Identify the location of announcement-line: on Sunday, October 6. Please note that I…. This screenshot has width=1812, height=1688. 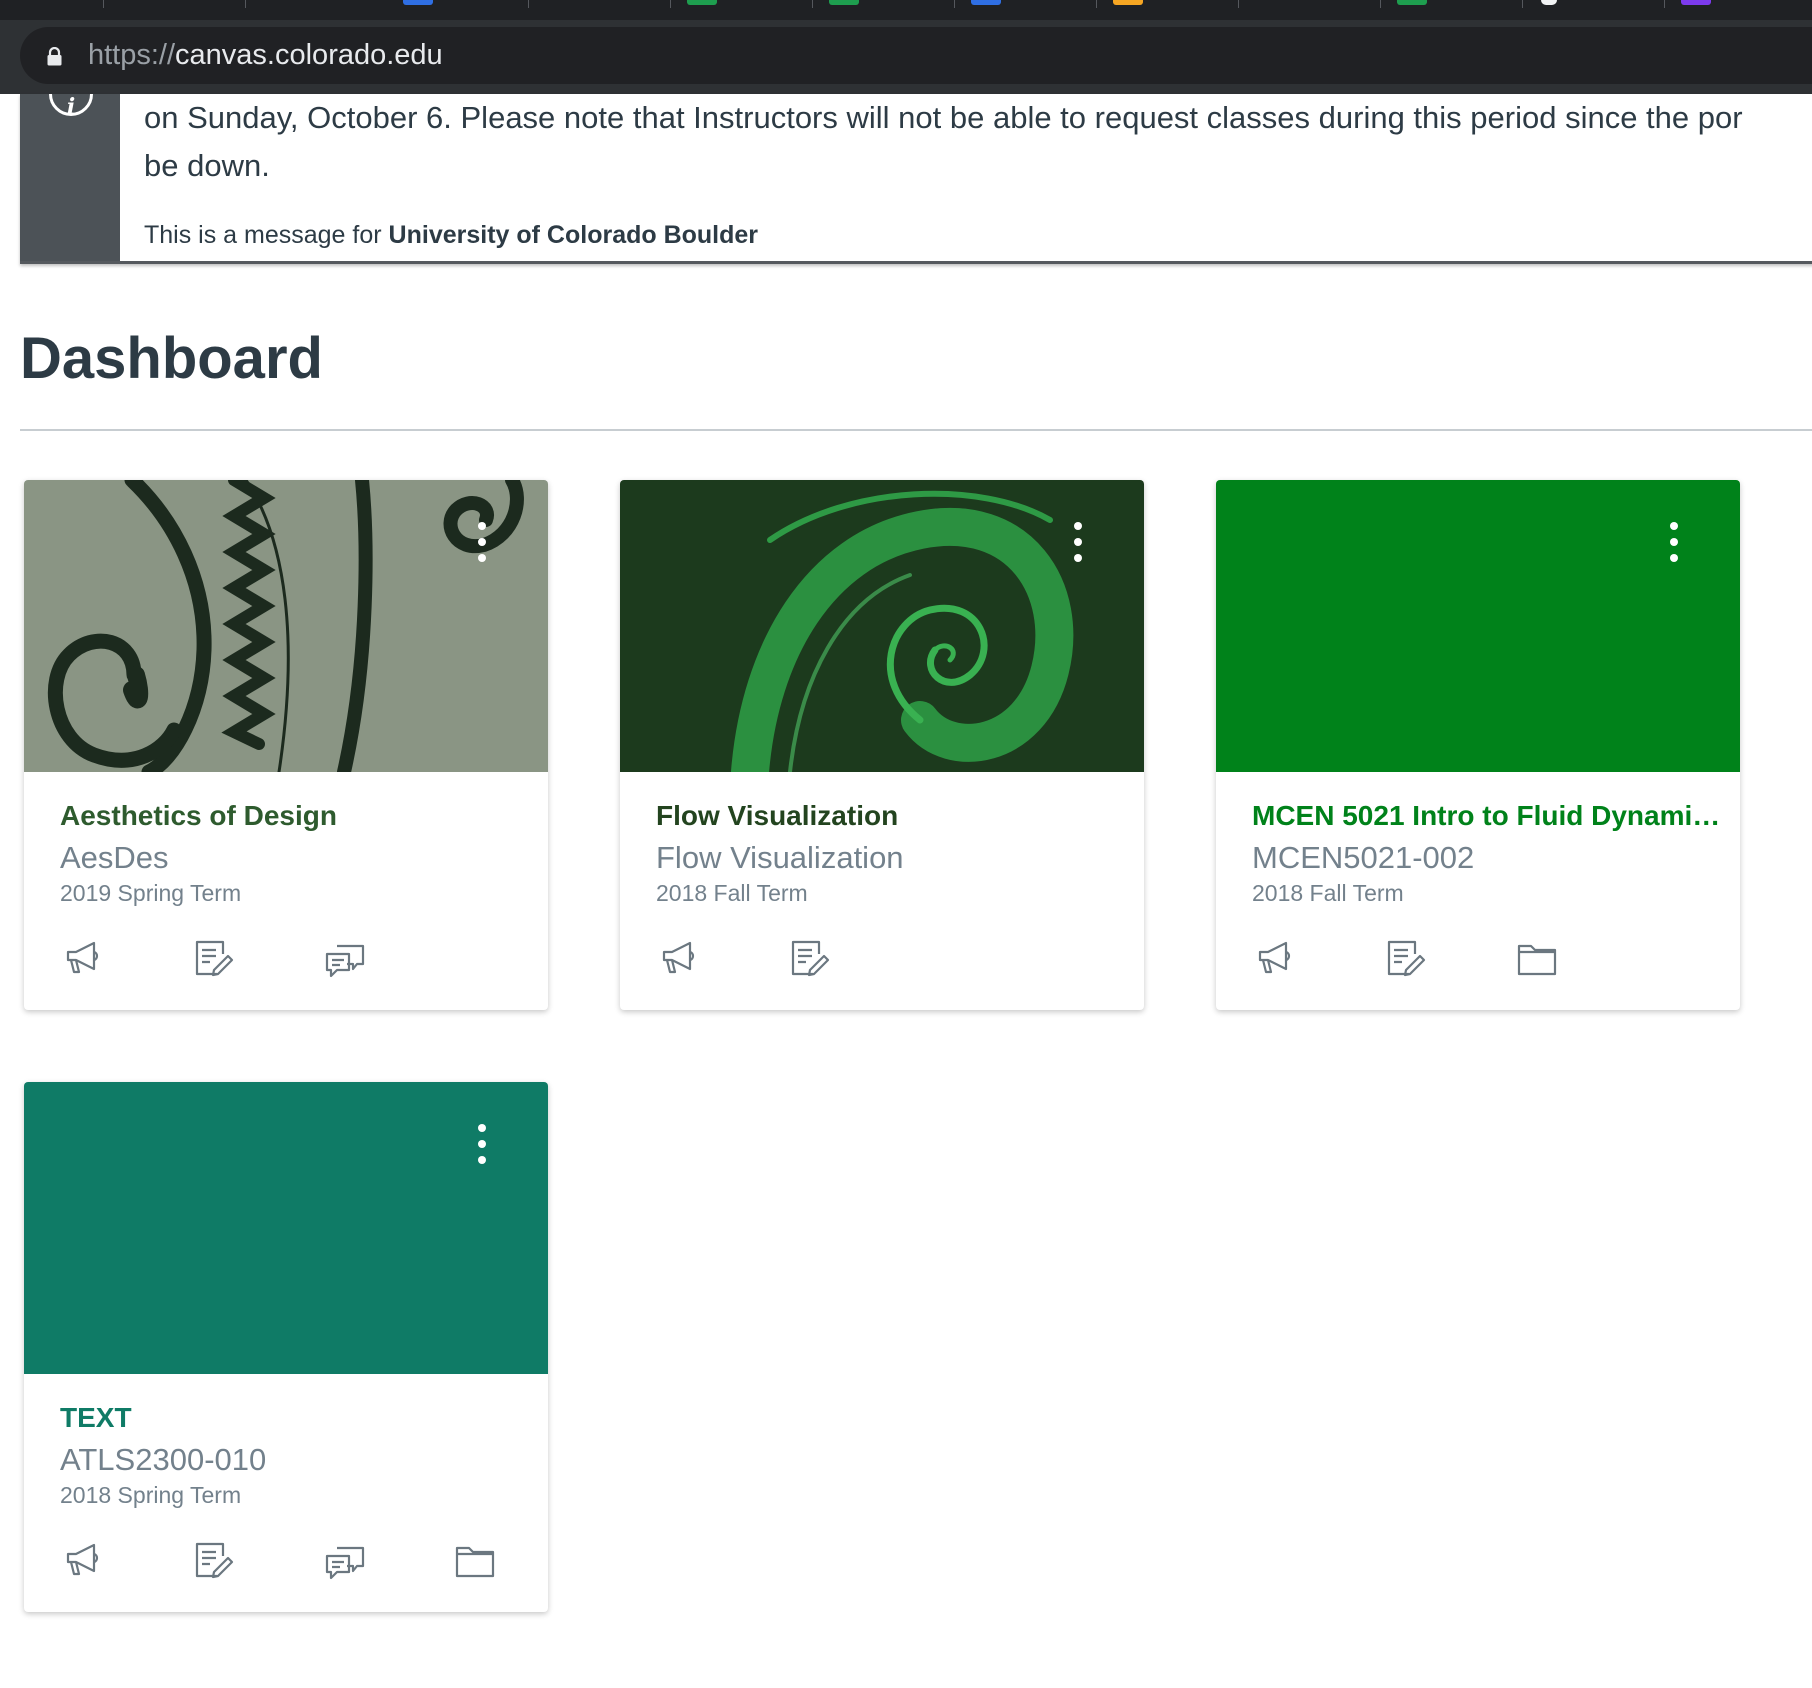
(943, 117).